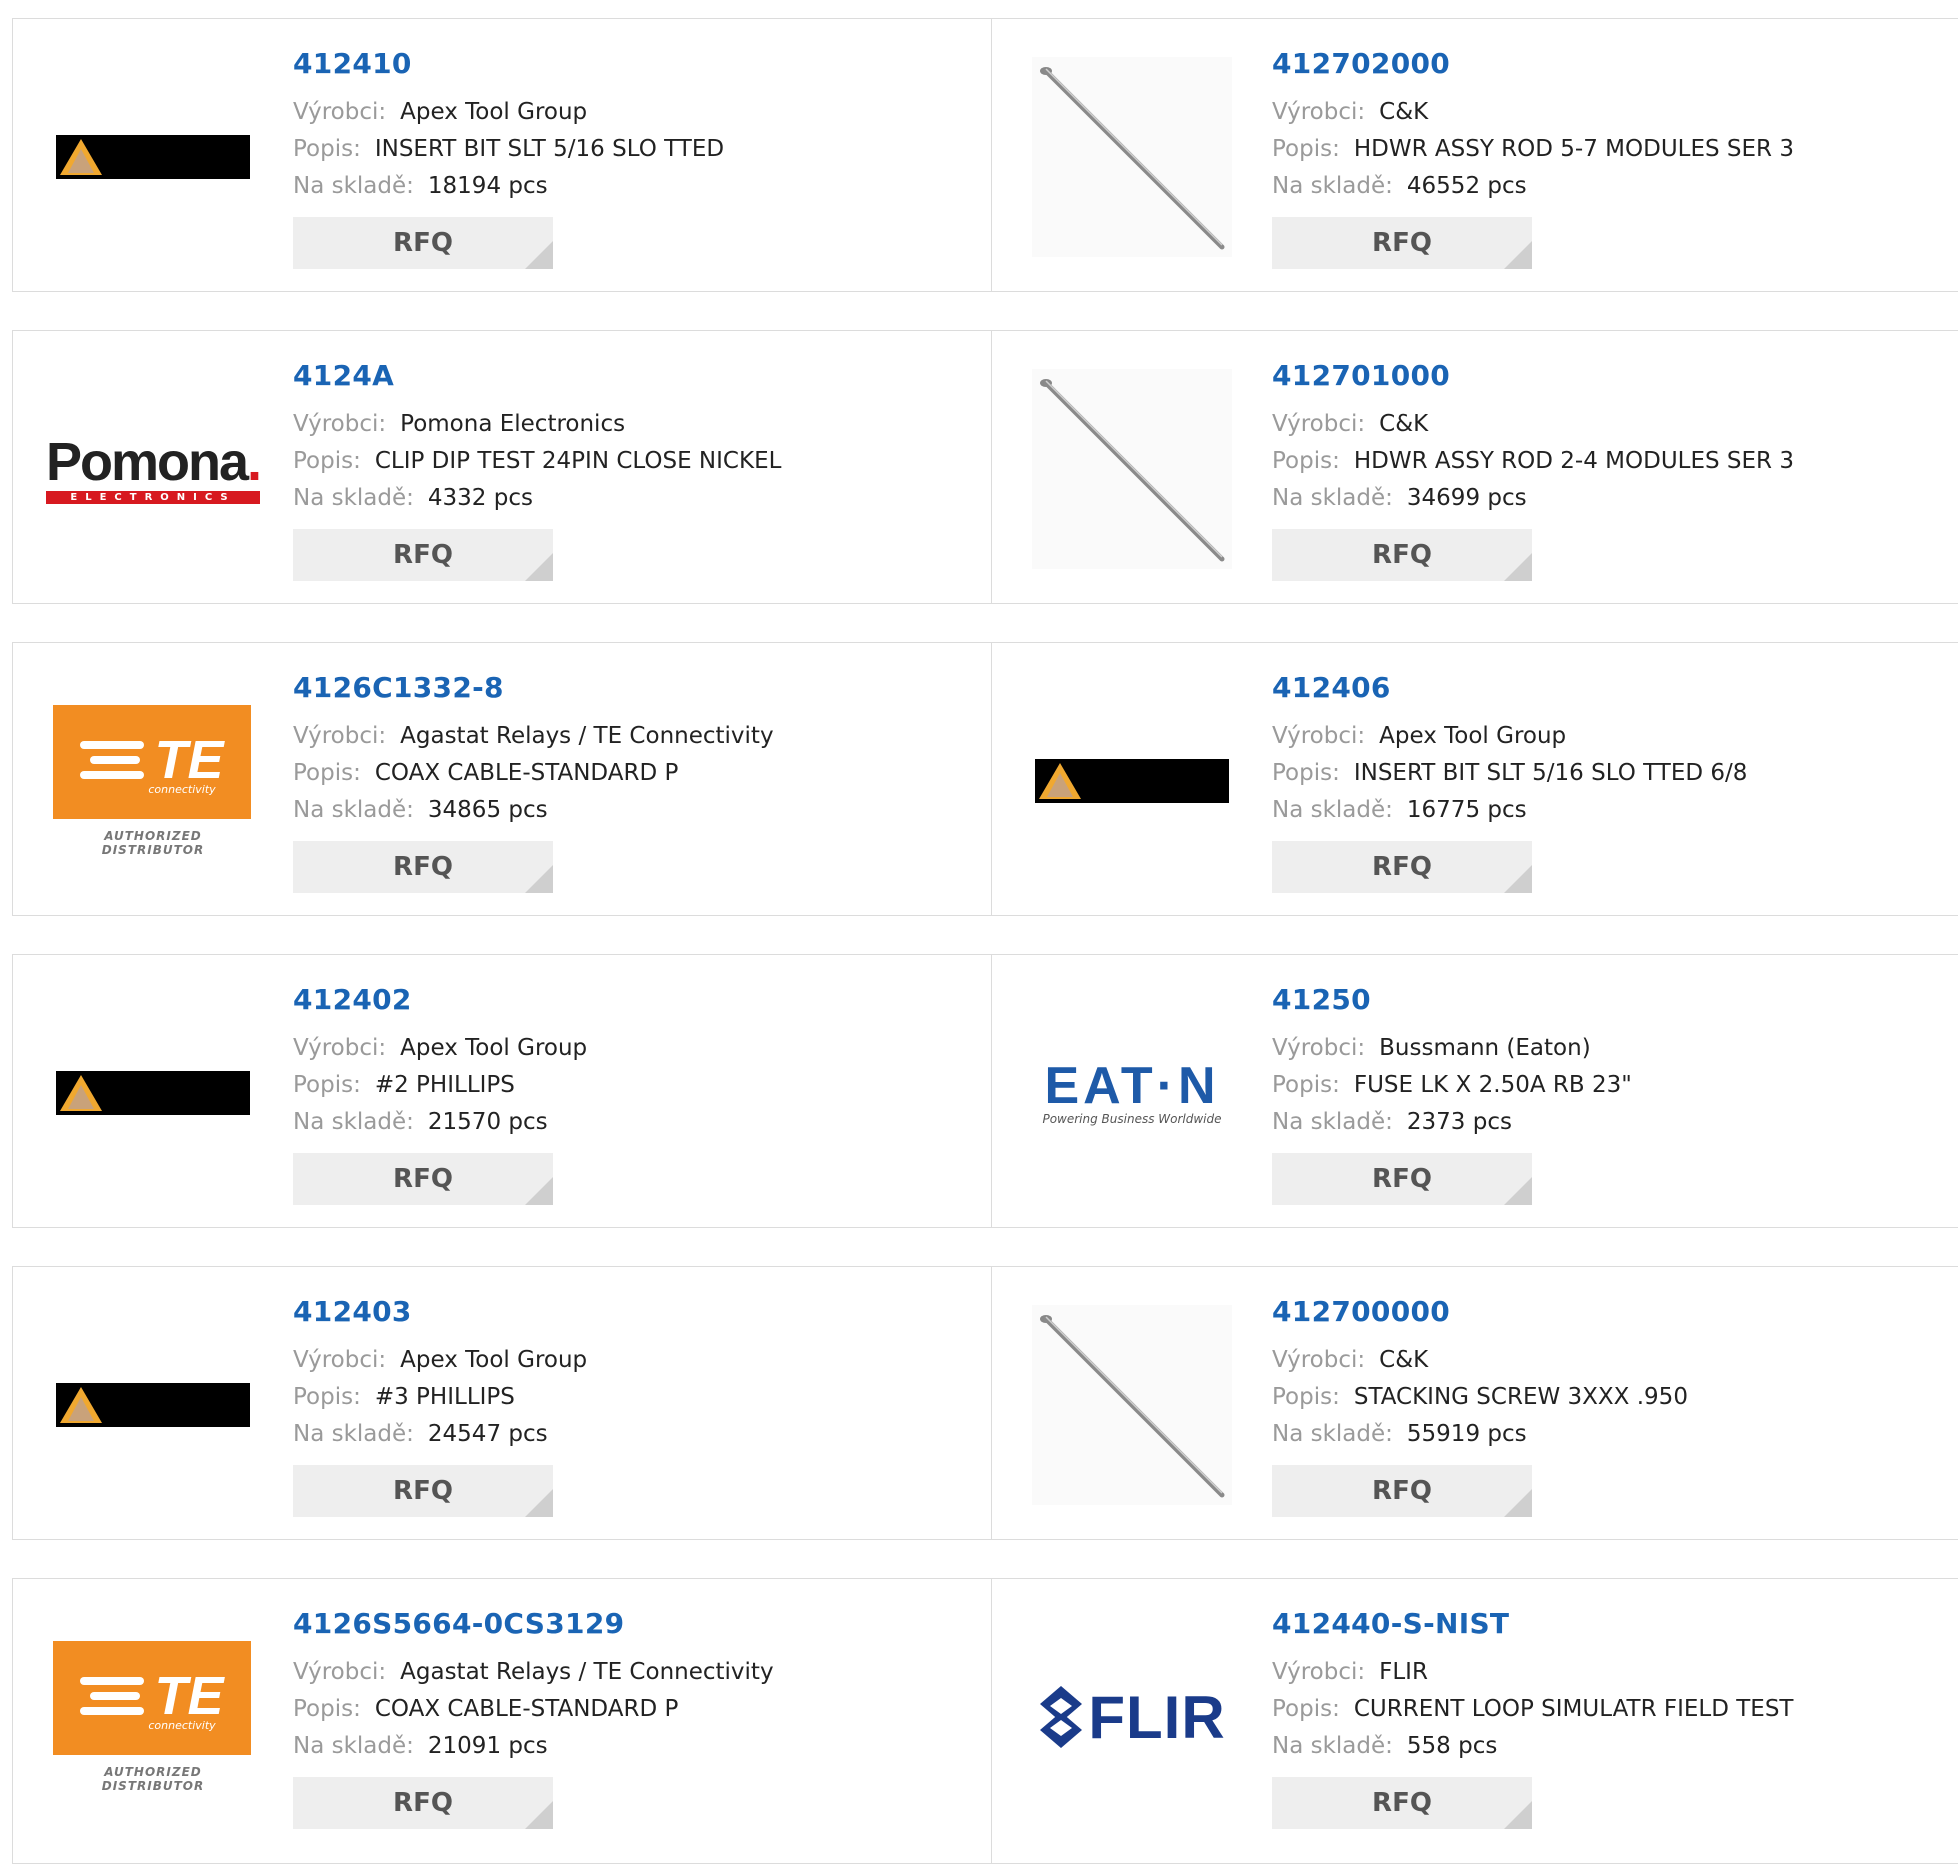  I want to click on part-number-link: 412410, so click(508, 63).